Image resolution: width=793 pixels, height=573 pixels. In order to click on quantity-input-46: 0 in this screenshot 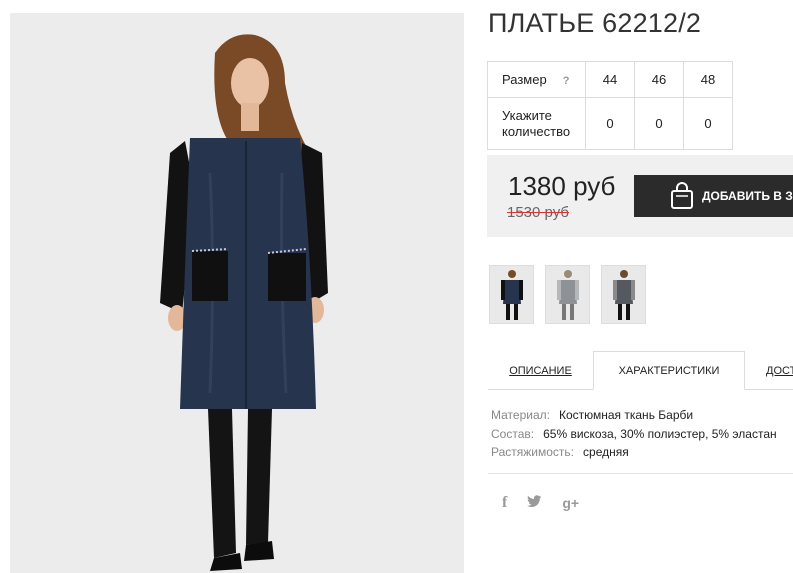, I will do `click(659, 123)`.